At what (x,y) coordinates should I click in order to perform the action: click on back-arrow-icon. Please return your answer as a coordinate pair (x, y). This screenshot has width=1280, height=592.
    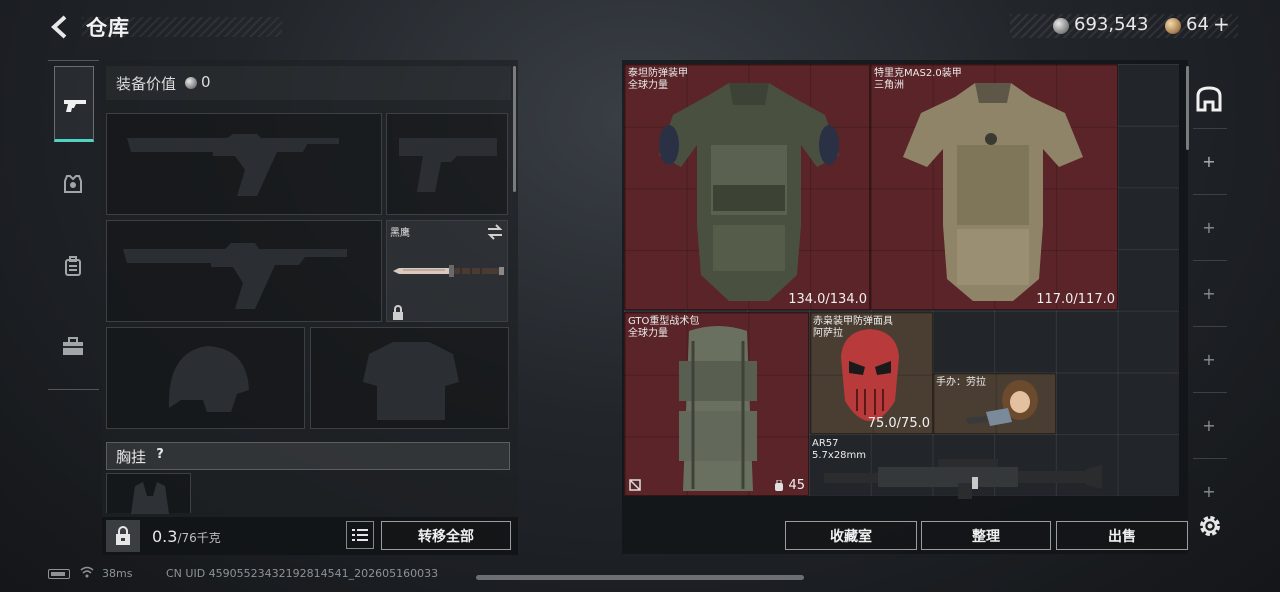
    Looking at the image, I should click on (59, 27).